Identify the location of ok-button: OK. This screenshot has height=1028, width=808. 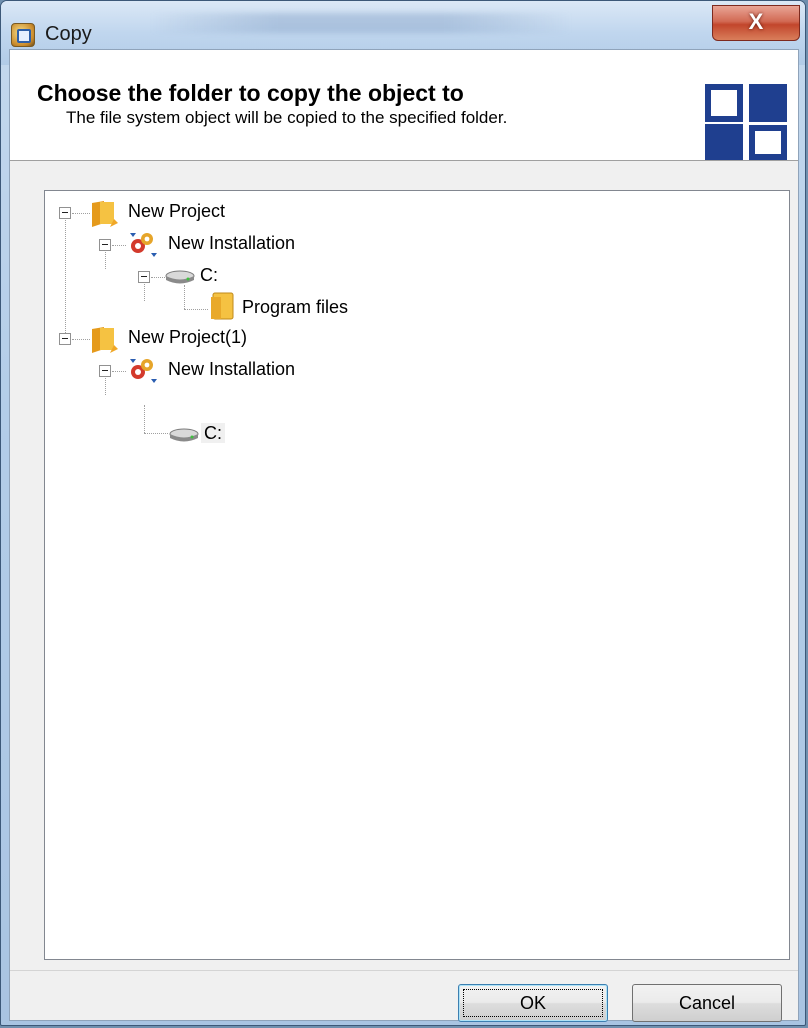
(533, 1003).